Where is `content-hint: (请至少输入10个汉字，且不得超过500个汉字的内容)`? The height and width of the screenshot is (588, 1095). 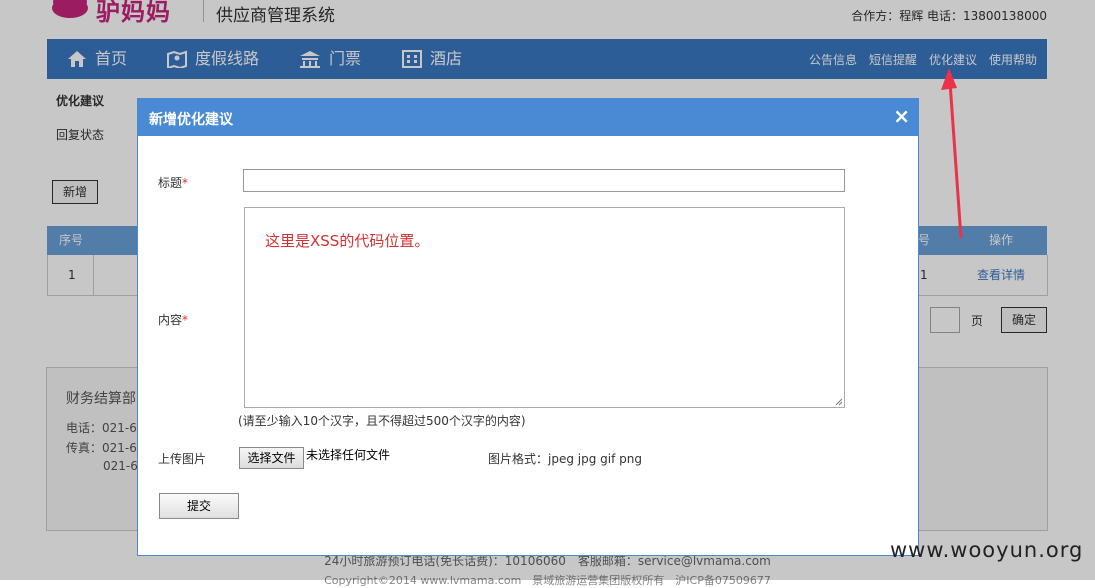 content-hint: (请至少输入10个汉字，且不得超过500个汉字的内容) is located at coordinates (382, 421).